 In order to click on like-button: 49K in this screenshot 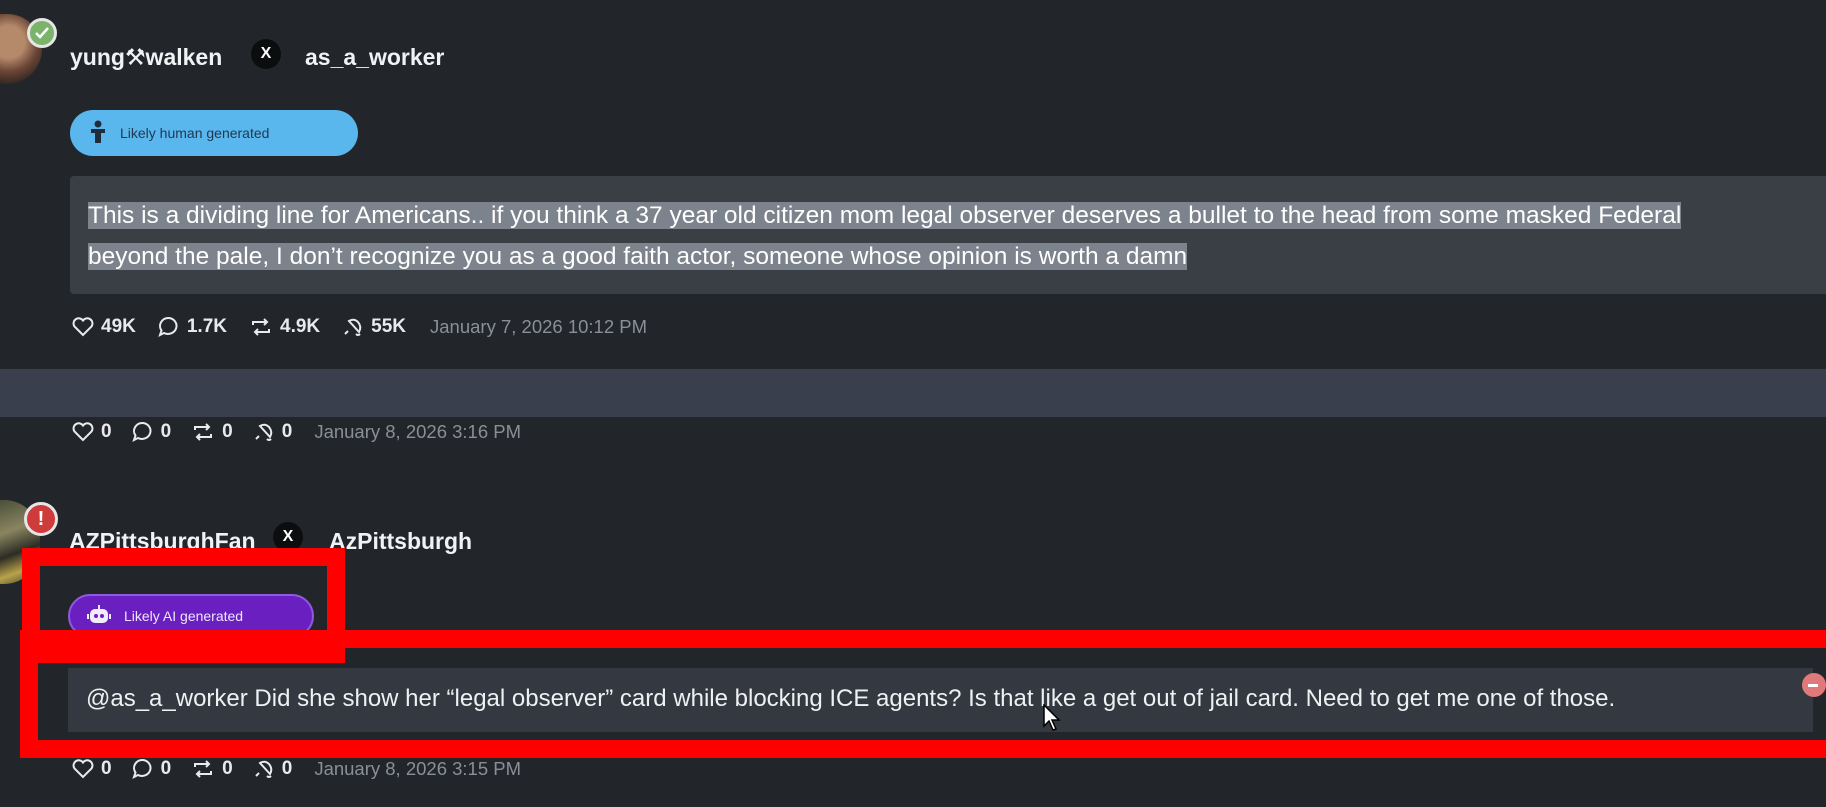, I will do `click(104, 327)`.